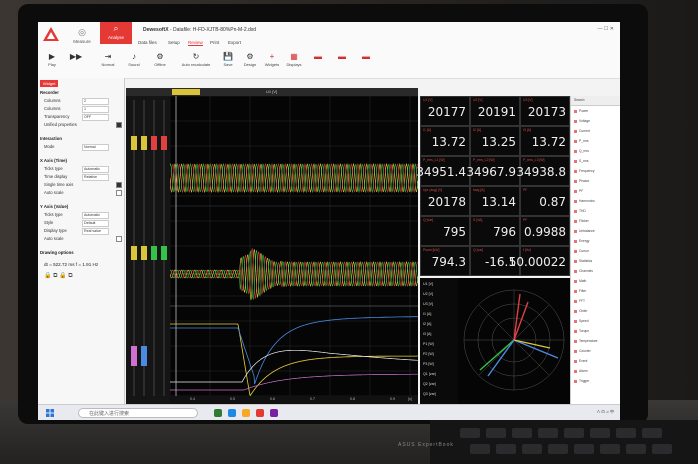  What do you see at coordinates (196, 59) in the screenshot?
I see `auto-recalculate-button: ↻ Auto recalculate` at bounding box center [196, 59].